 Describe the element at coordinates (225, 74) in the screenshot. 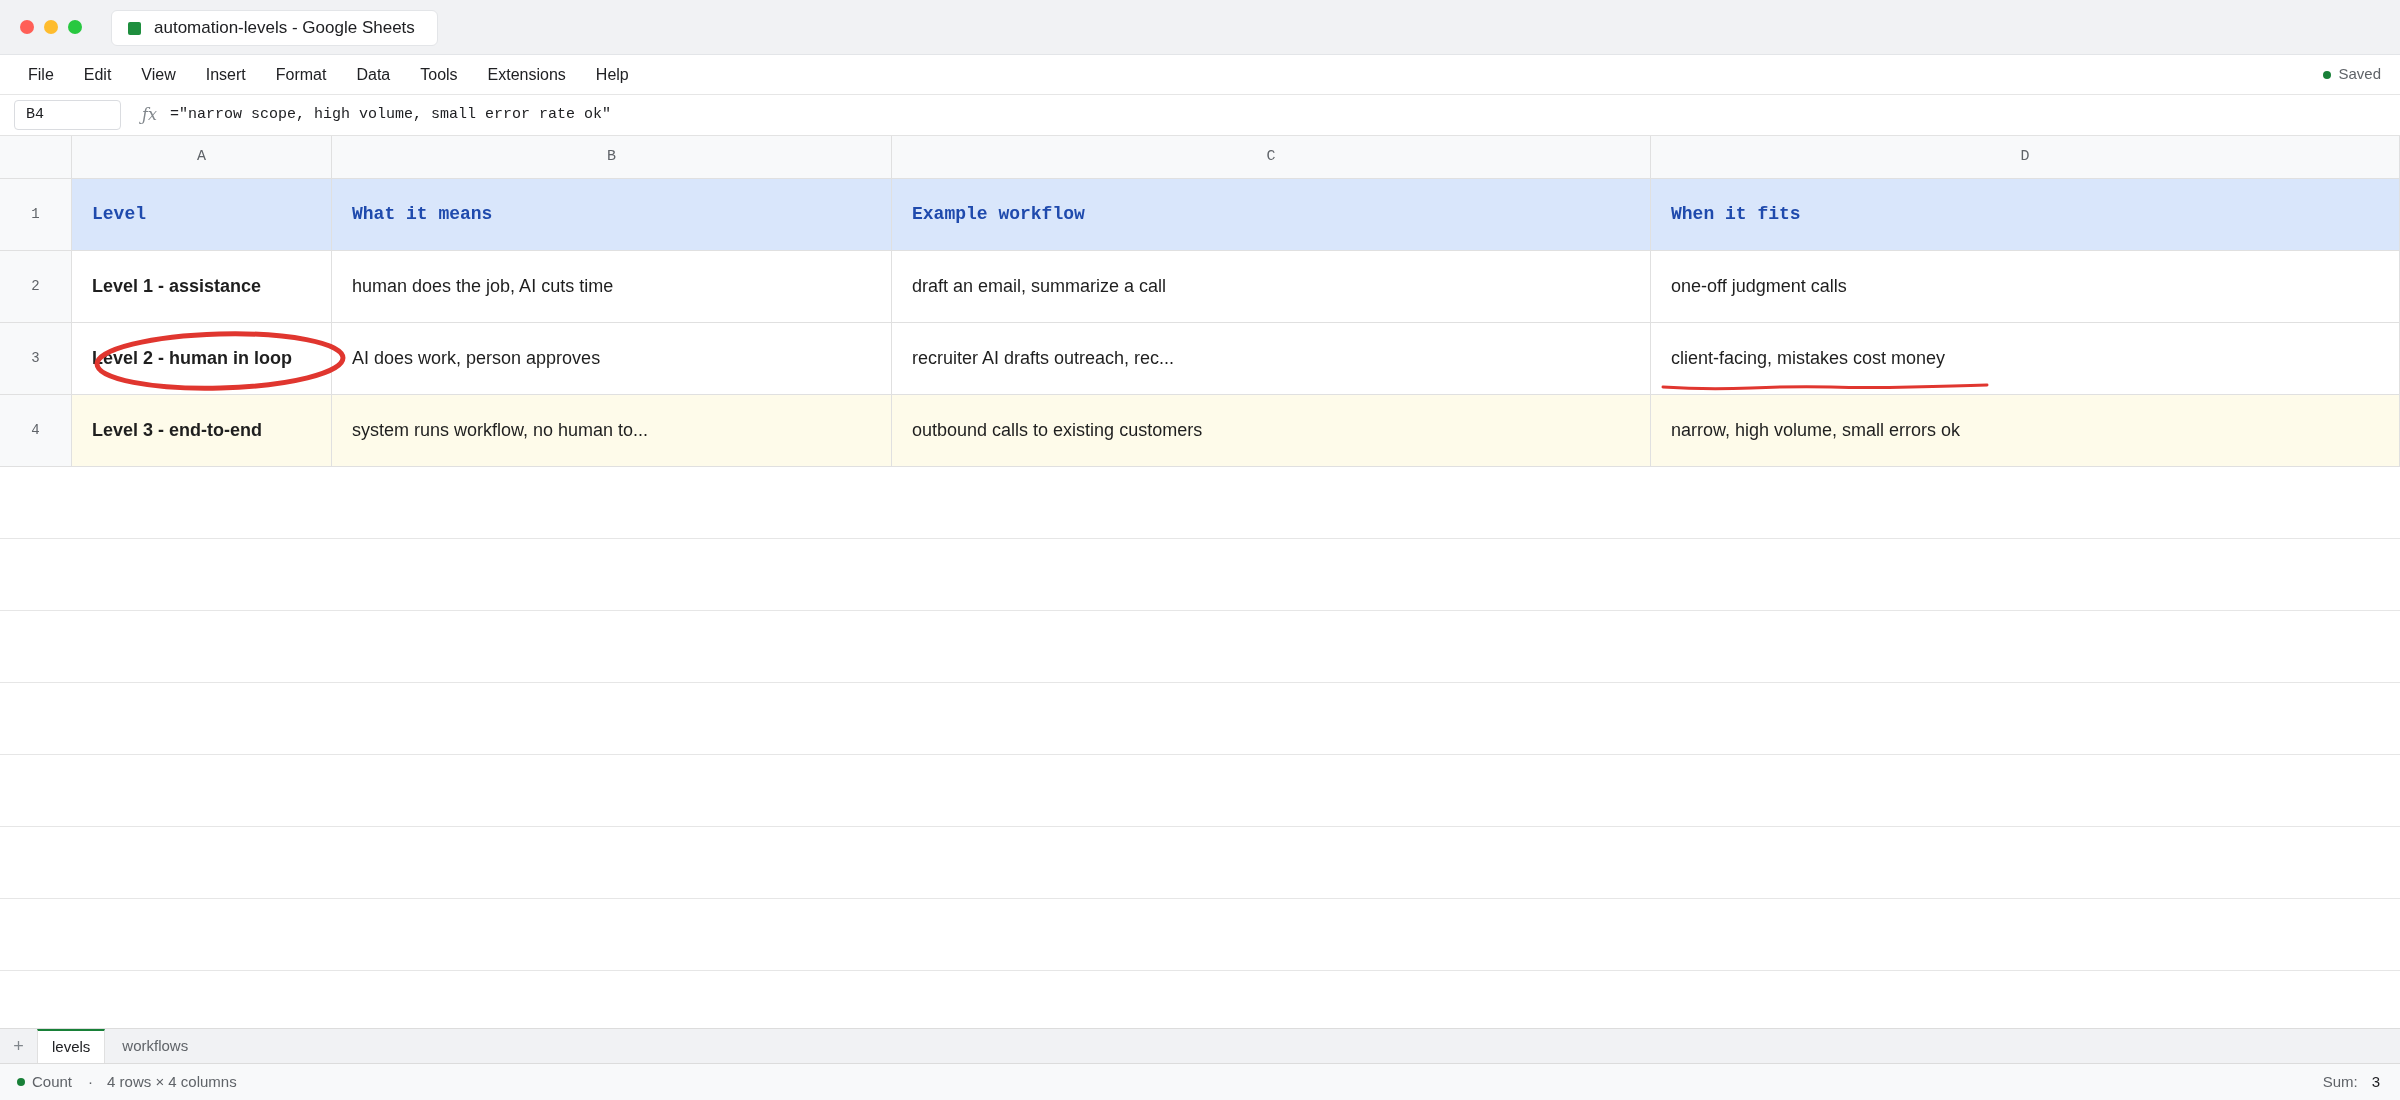

I see `menu-item: Insert` at that location.